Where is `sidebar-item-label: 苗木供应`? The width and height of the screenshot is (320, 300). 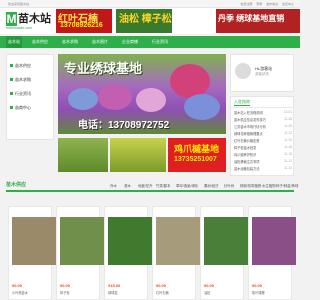 sidebar-item-label: 苗木供应 is located at coordinates (23, 65).